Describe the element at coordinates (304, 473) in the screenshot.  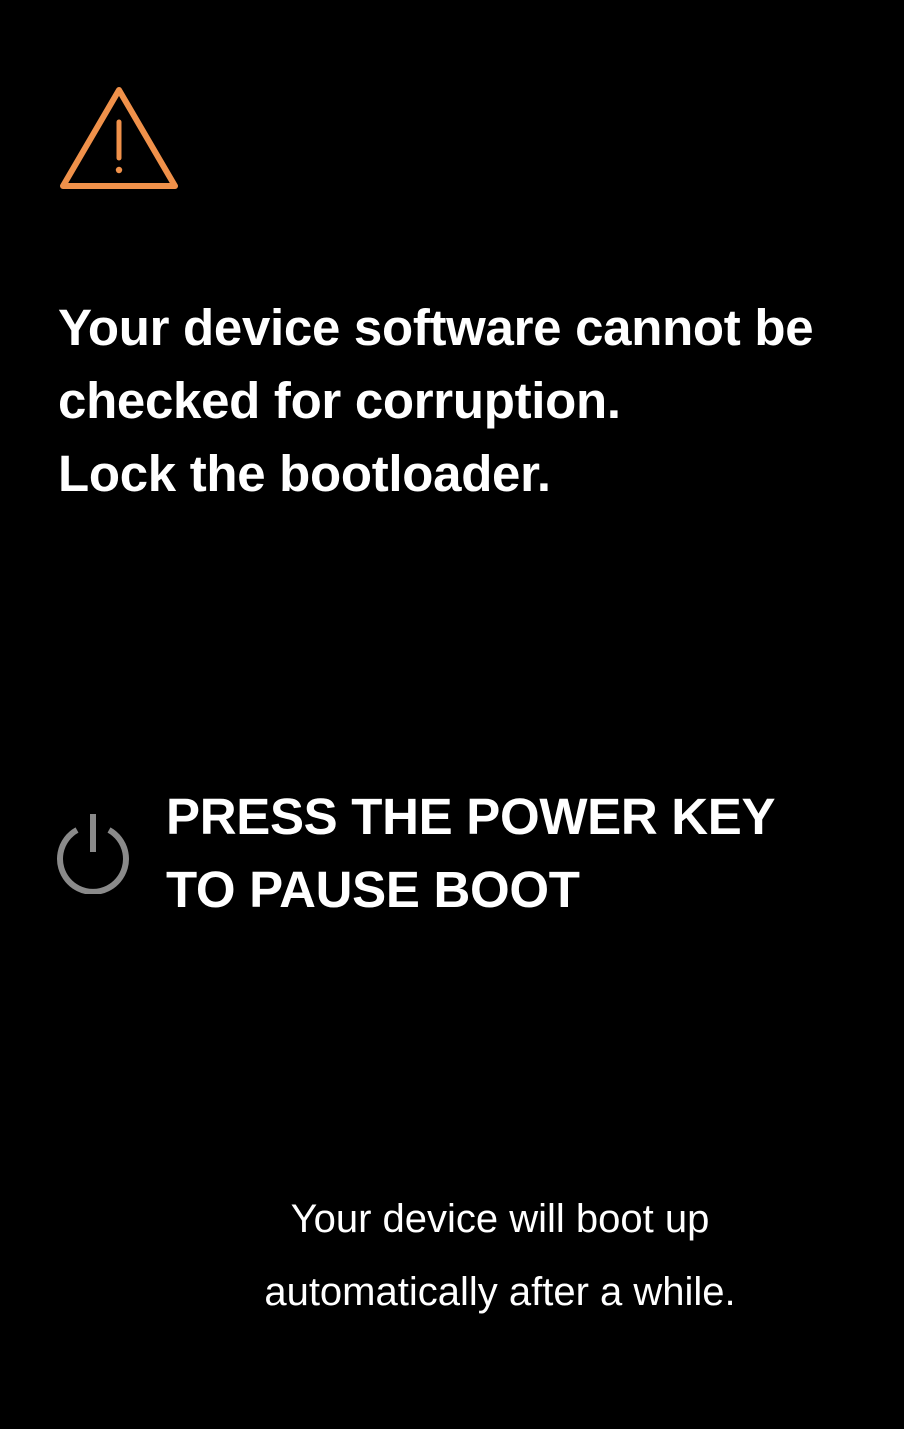
I see `message-line: Lock the bootloader.` at that location.